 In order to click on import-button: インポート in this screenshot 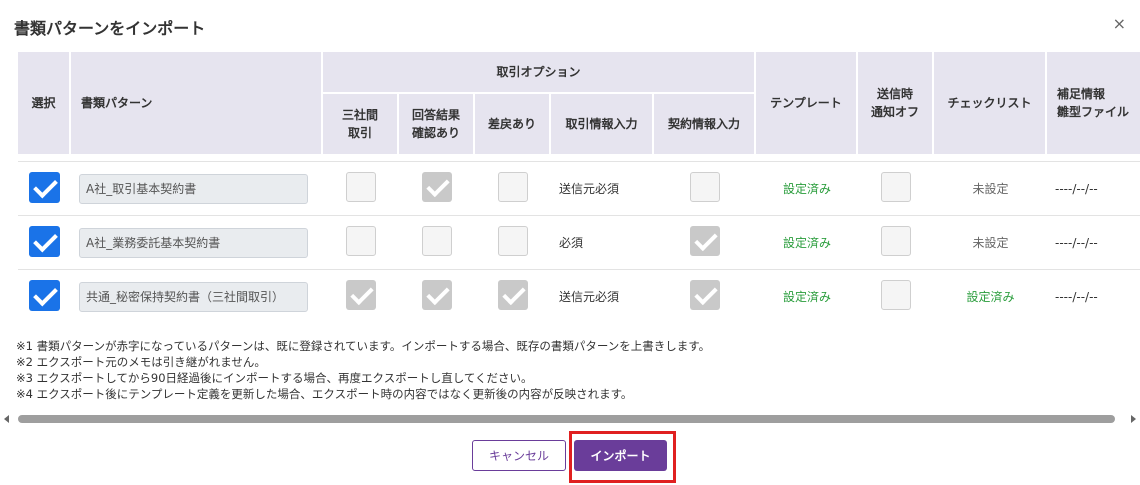, I will do `click(620, 455)`.